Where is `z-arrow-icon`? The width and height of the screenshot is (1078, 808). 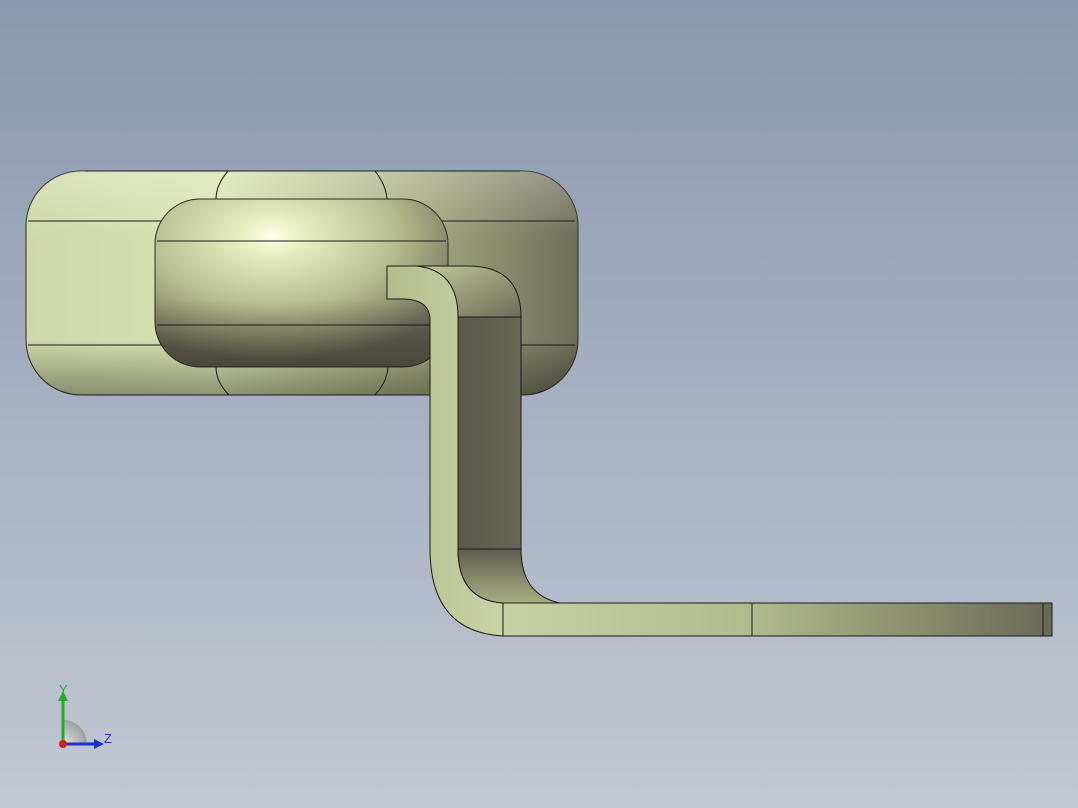
z-arrow-icon is located at coordinates (99, 744).